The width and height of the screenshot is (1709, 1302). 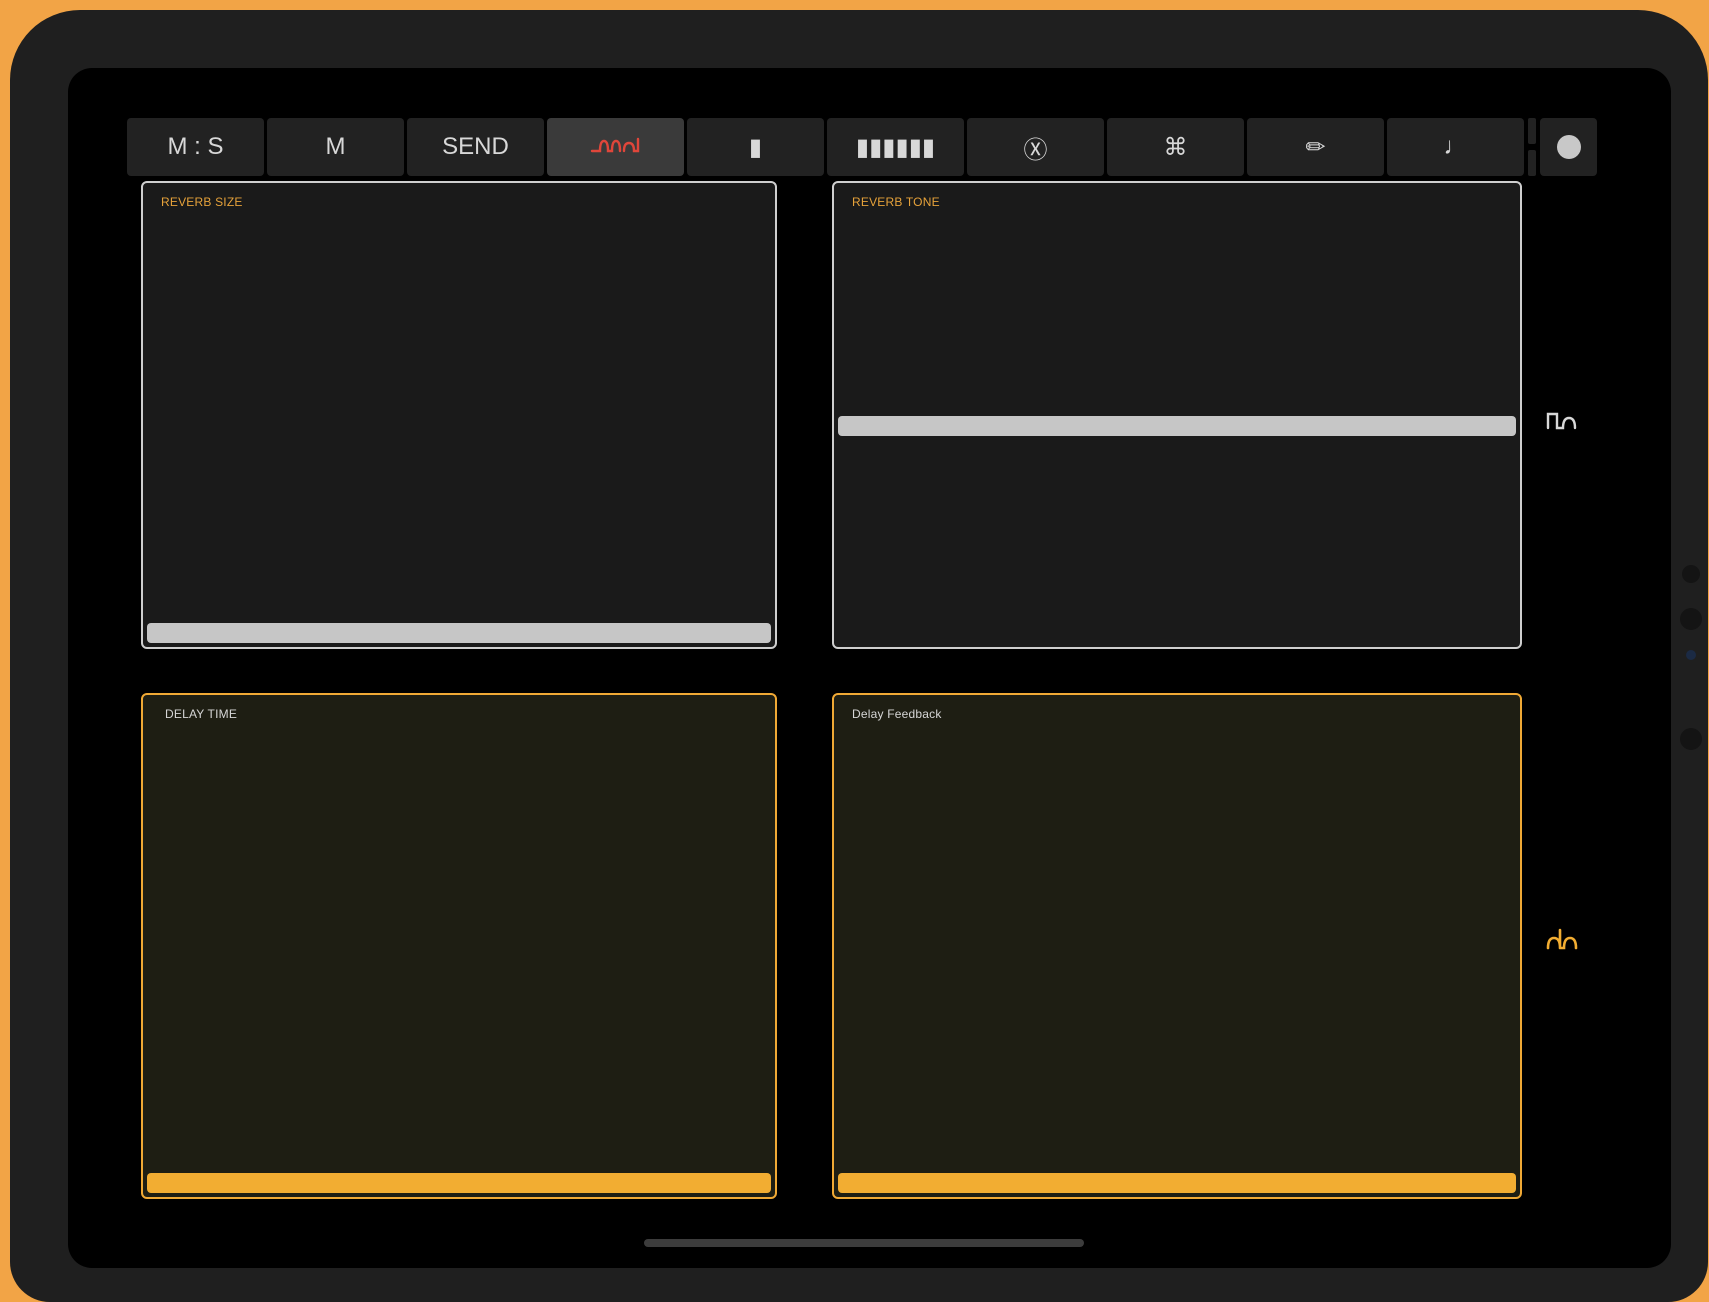 What do you see at coordinates (864, 1243) in the screenshot?
I see `home-indicator` at bounding box center [864, 1243].